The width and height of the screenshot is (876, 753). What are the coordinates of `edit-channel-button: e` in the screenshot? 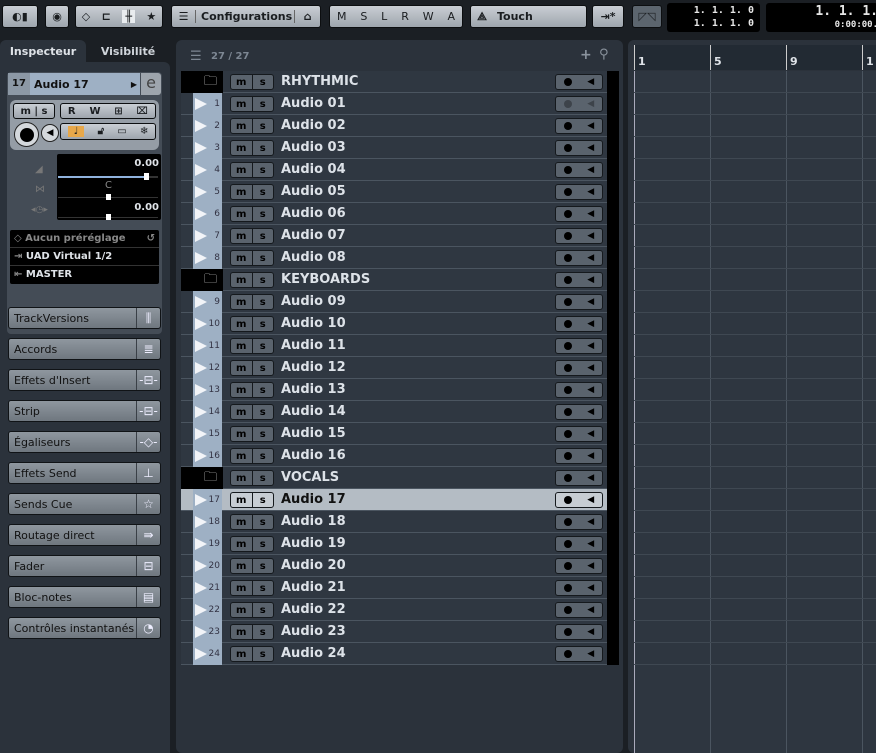 It's located at (151, 84).